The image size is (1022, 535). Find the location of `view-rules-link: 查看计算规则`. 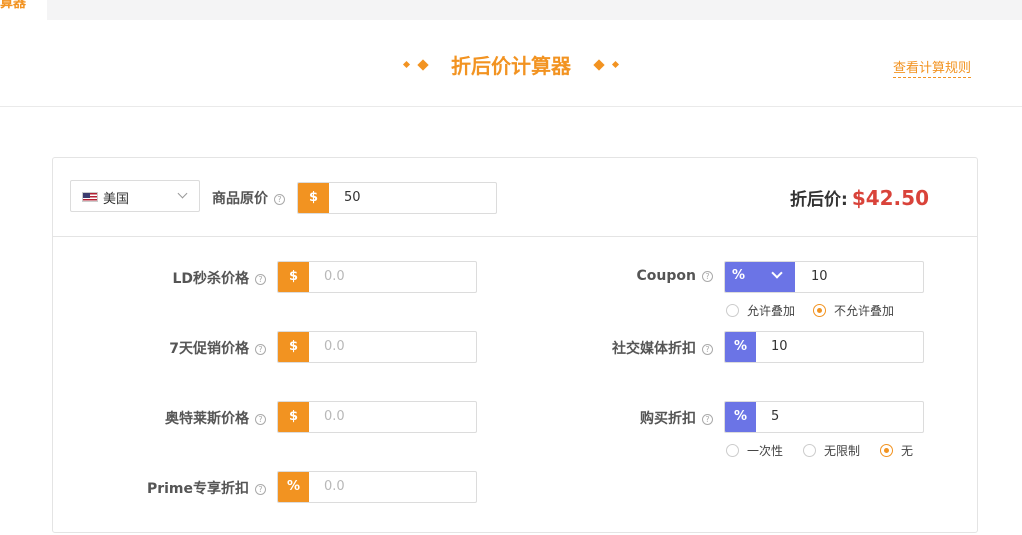

view-rules-link: 查看计算规则 is located at coordinates (932, 69).